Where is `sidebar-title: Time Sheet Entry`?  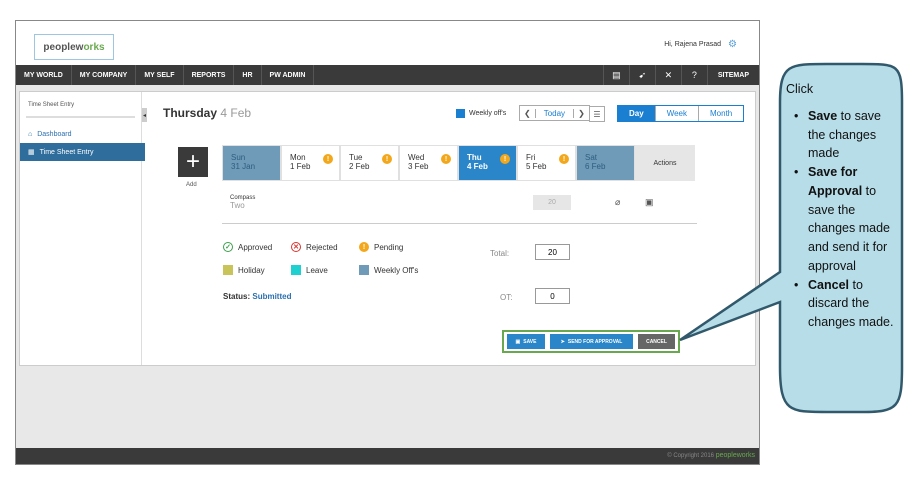 sidebar-title: Time Sheet Entry is located at coordinates (51, 105).